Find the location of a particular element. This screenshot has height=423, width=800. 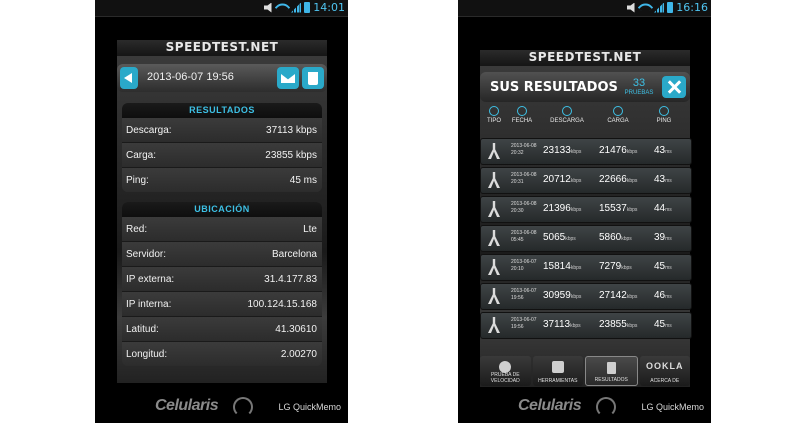

tab-about: OOKLA ACERCA DE is located at coordinates (664, 371).